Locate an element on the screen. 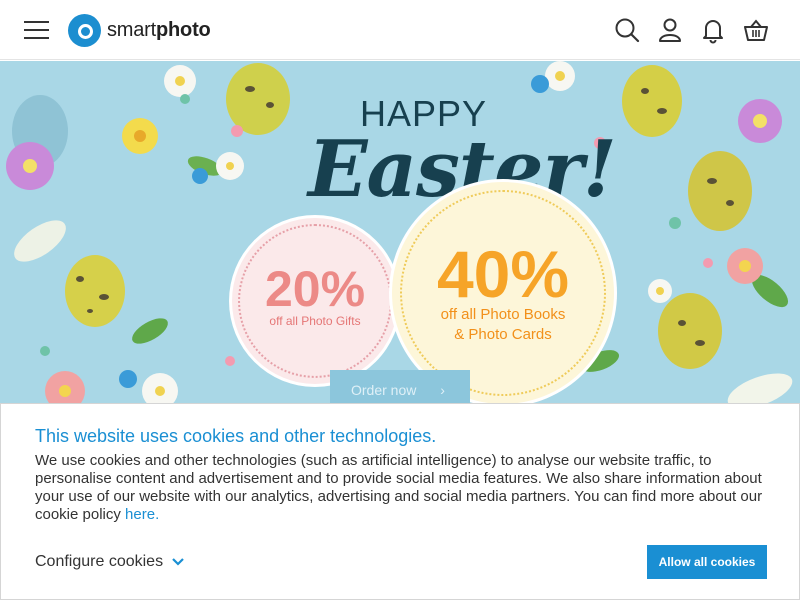  logo-mark-icon is located at coordinates (84, 30).